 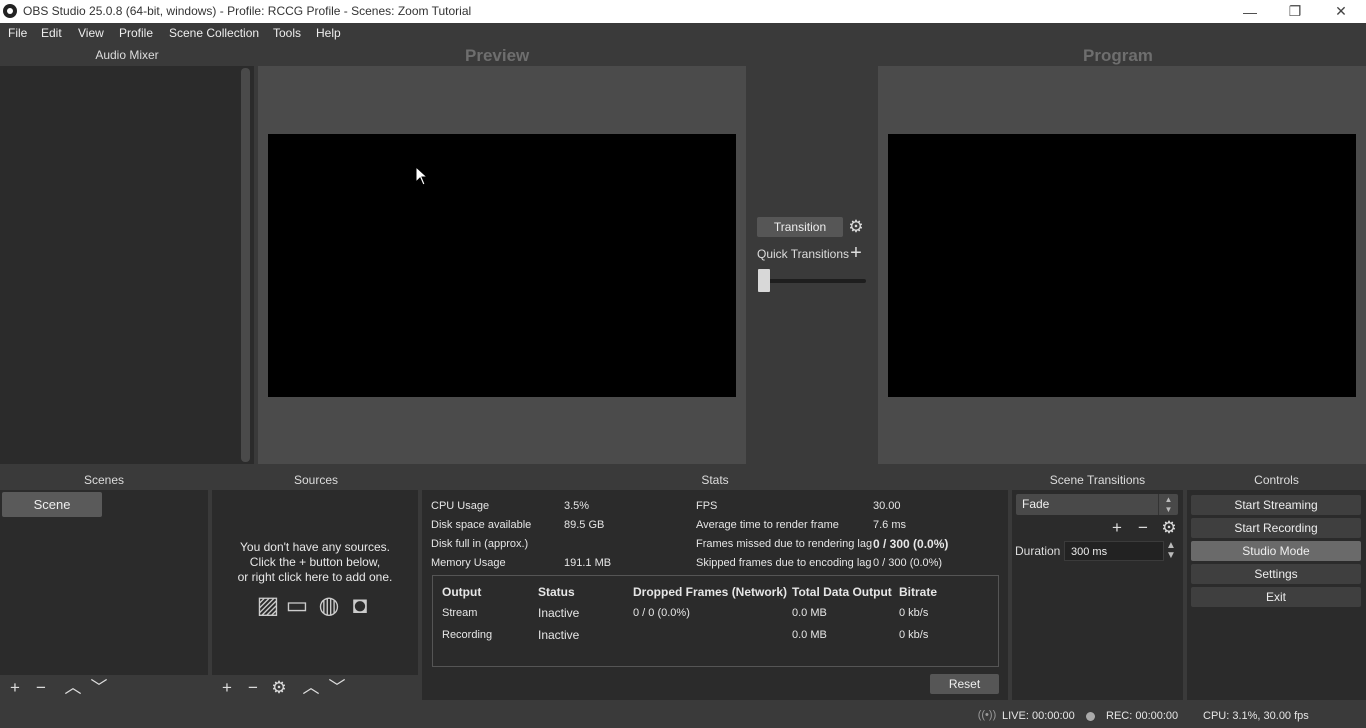 I want to click on stats-header: Stats, so click(x=715, y=480).